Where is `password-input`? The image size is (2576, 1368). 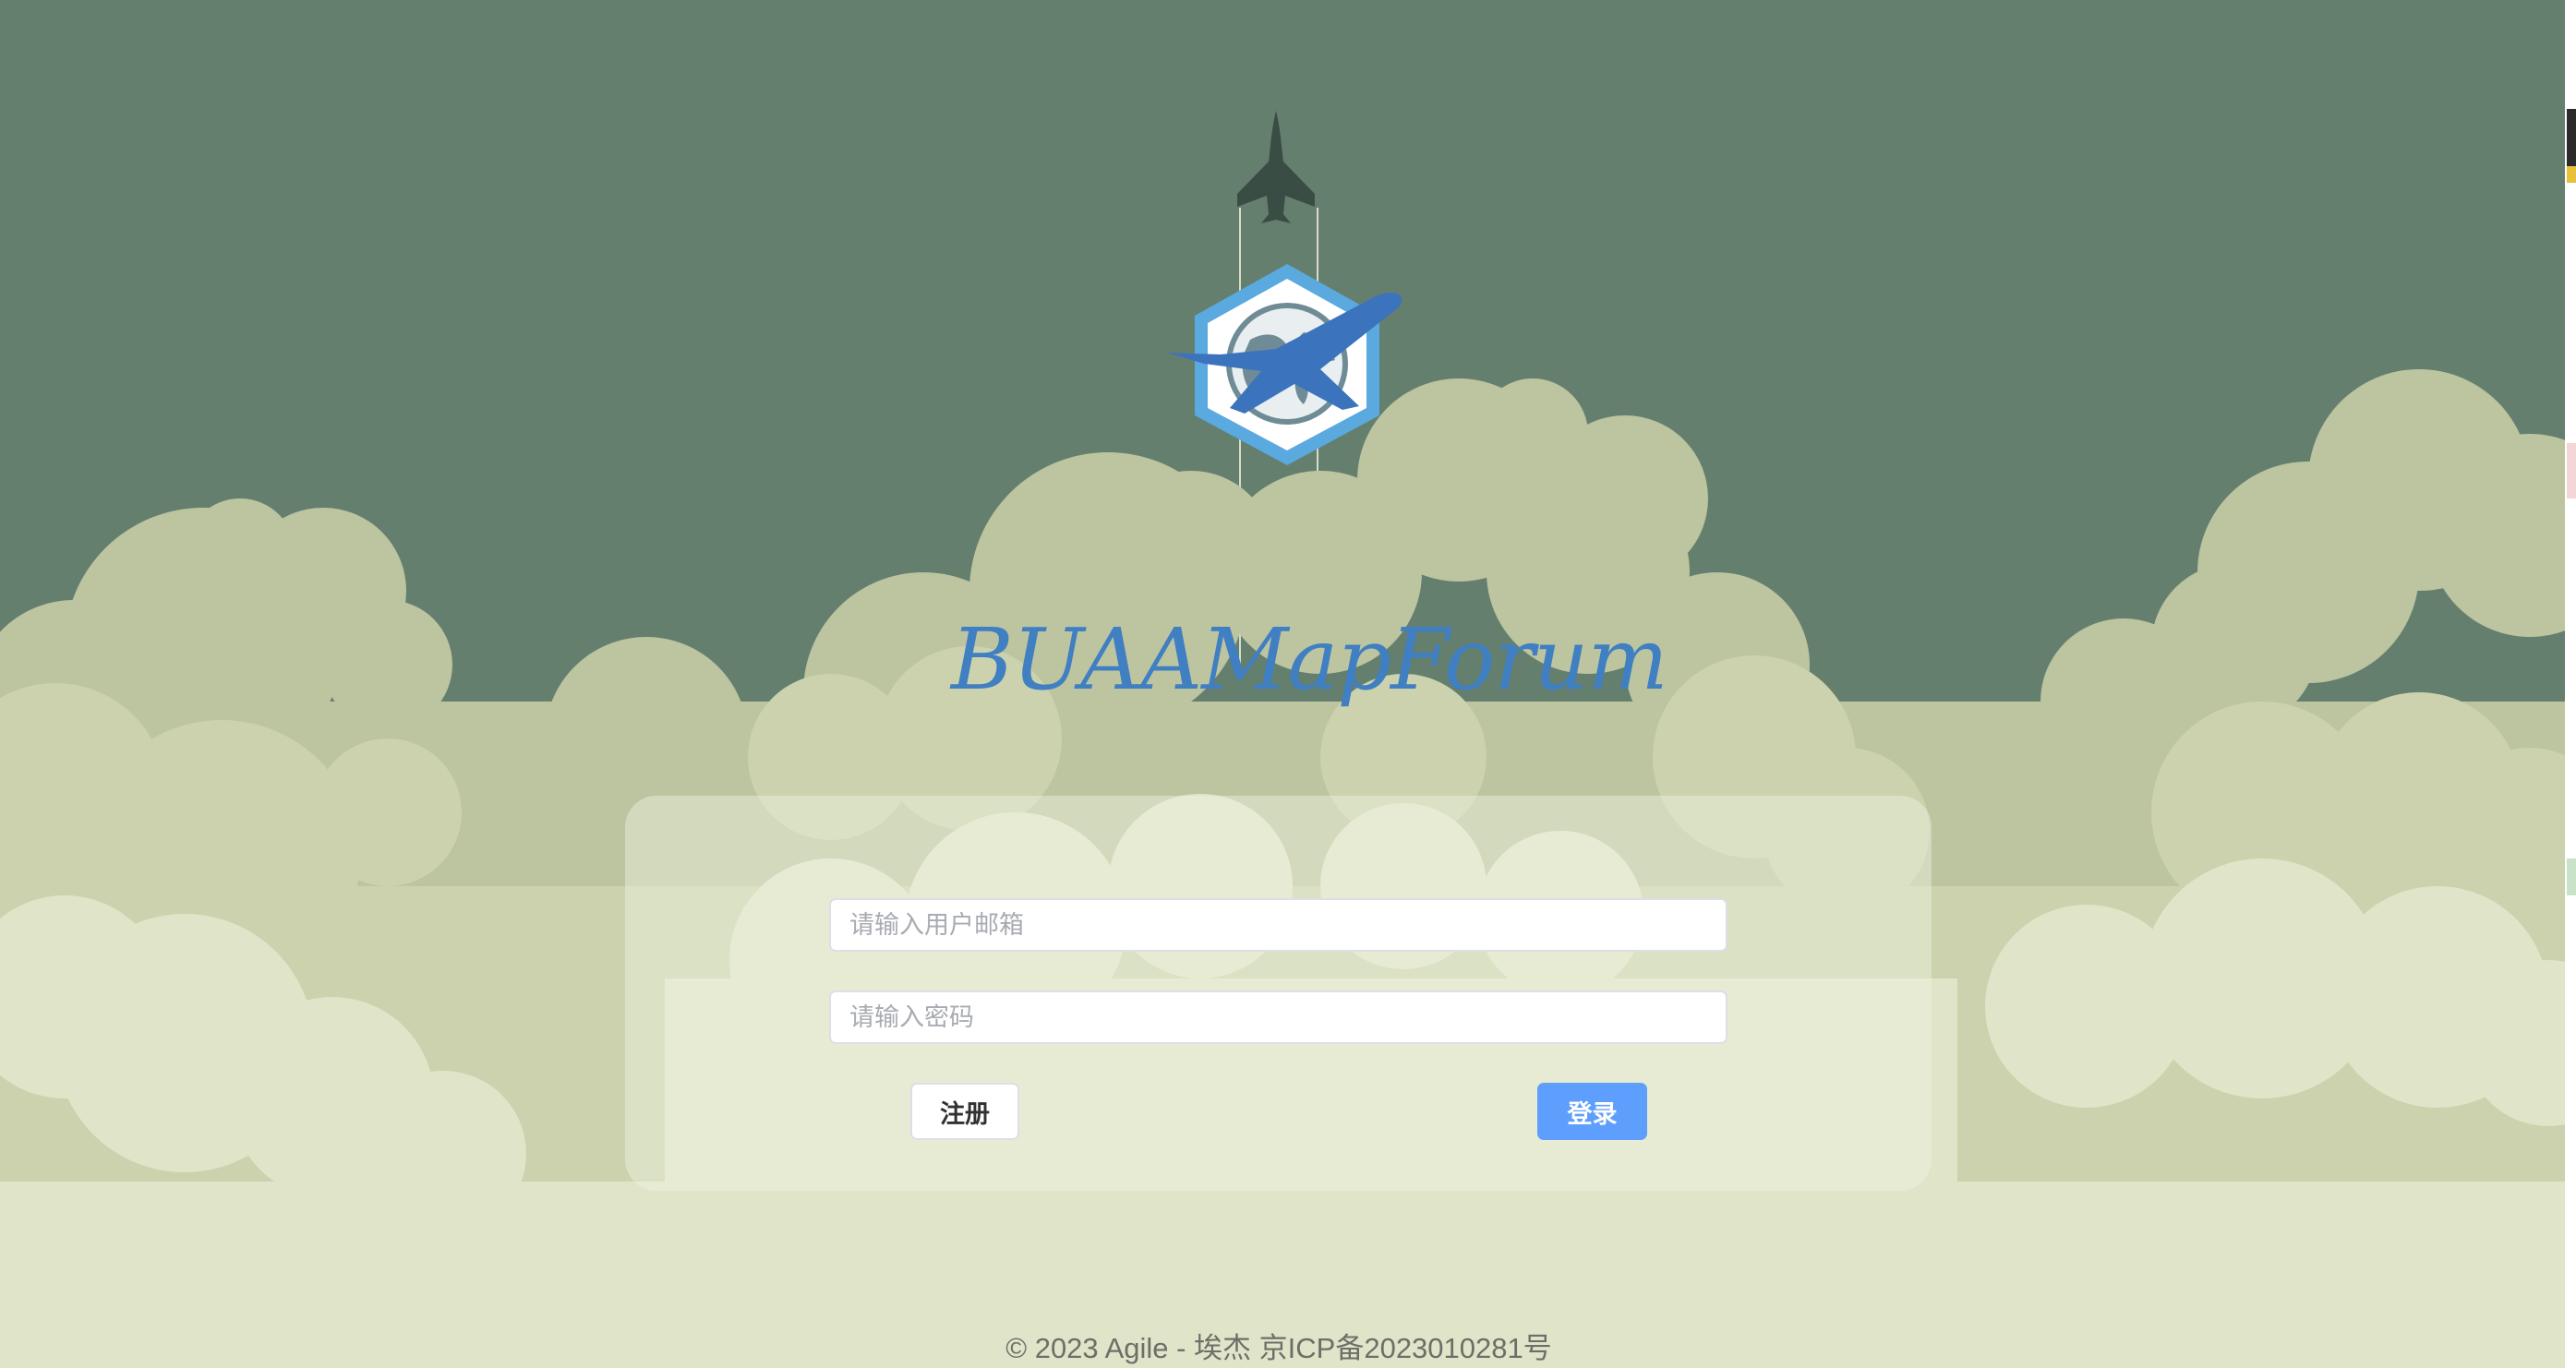 password-input is located at coordinates (1278, 1017).